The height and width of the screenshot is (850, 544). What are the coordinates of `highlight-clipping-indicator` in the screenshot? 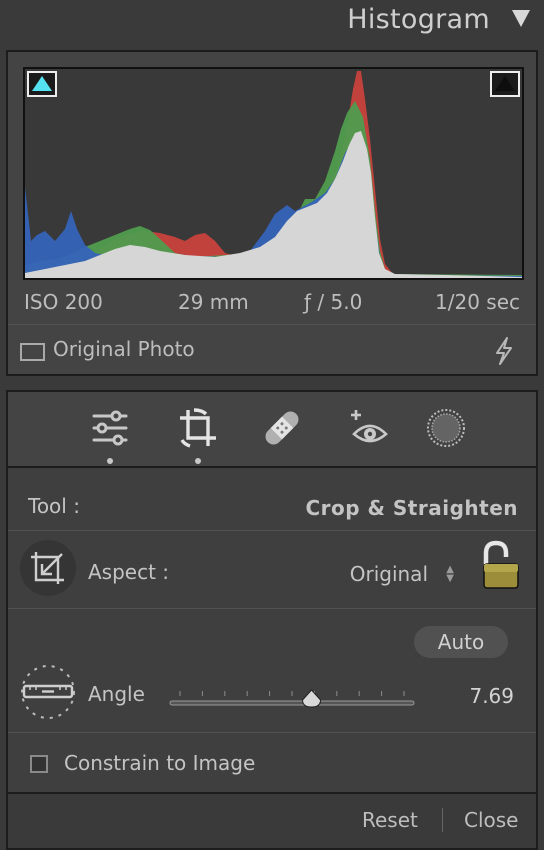 It's located at (505, 84).